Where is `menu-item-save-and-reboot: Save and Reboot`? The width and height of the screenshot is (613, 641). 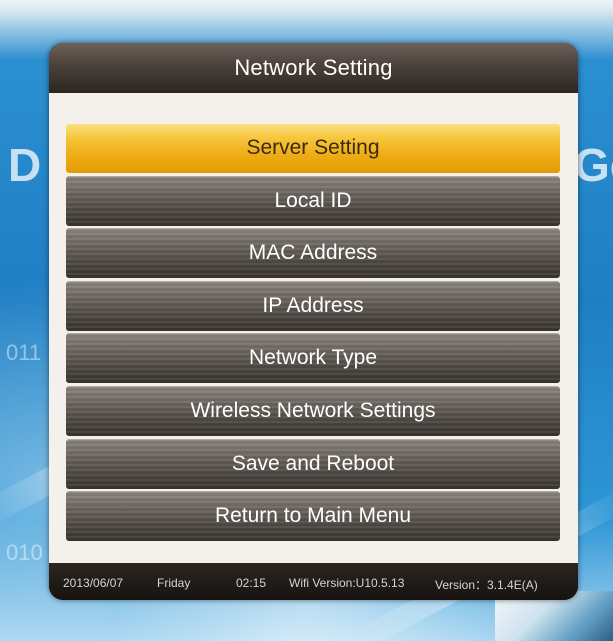 menu-item-save-and-reboot: Save and Reboot is located at coordinates (313, 463).